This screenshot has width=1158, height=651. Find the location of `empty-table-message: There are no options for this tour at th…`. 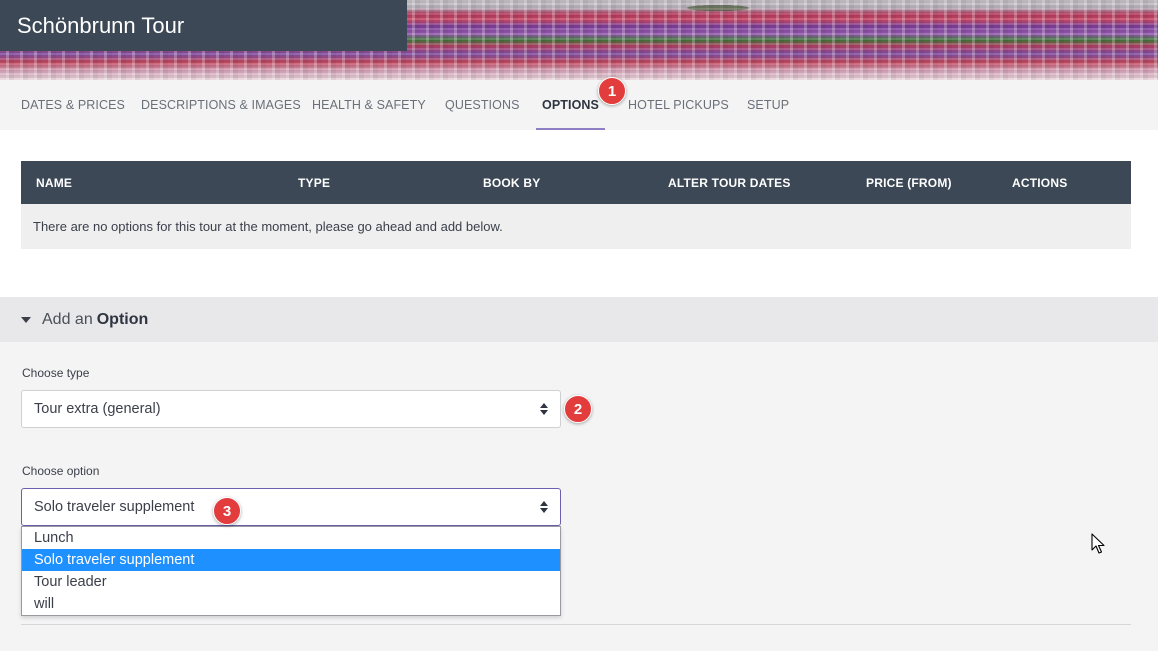

empty-table-message: There are no options for this tour at th… is located at coordinates (576, 226).